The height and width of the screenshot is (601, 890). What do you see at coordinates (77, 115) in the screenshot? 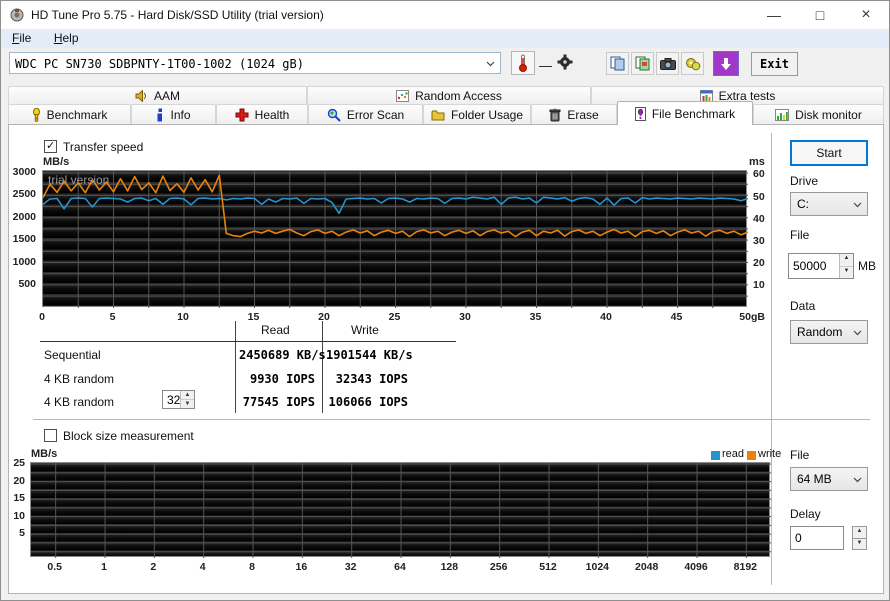
I see `tab-label: Benchmark` at bounding box center [77, 115].